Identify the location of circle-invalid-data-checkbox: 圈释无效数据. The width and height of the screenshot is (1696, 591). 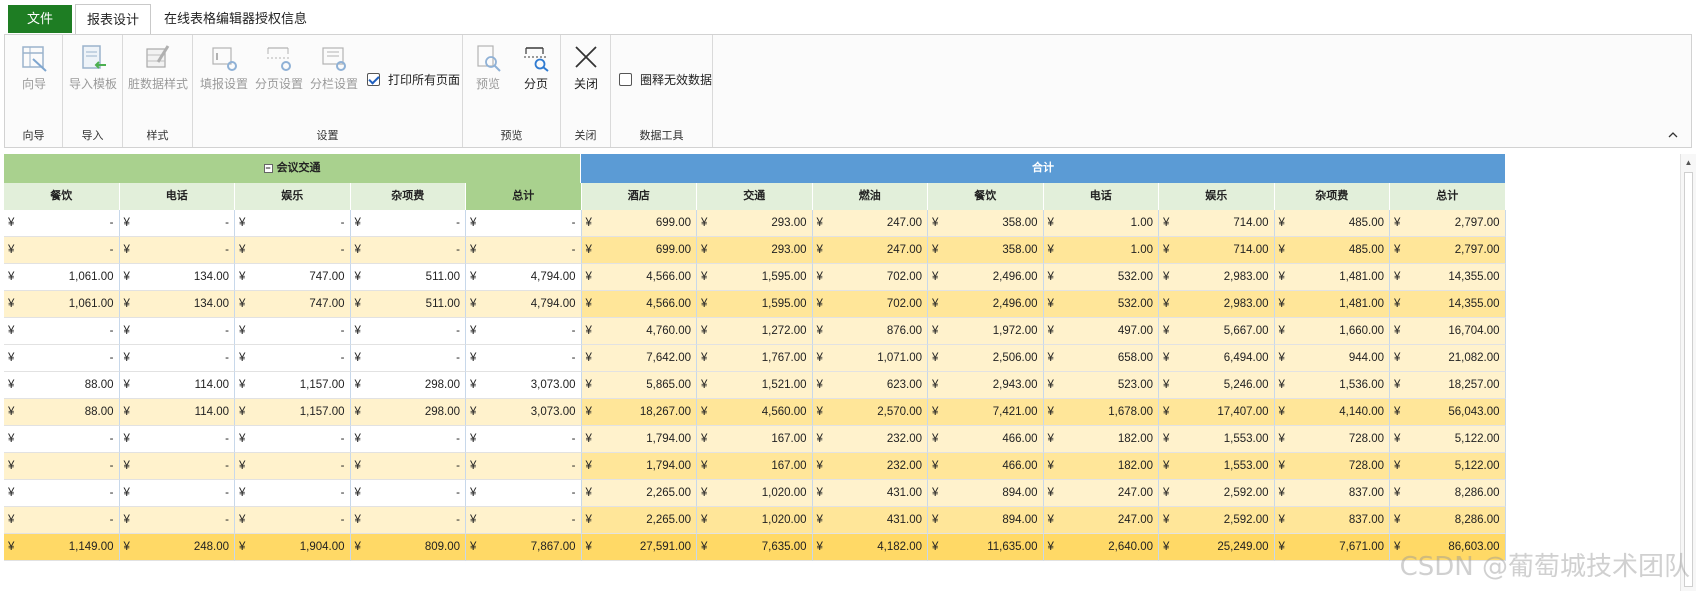
(665, 79).